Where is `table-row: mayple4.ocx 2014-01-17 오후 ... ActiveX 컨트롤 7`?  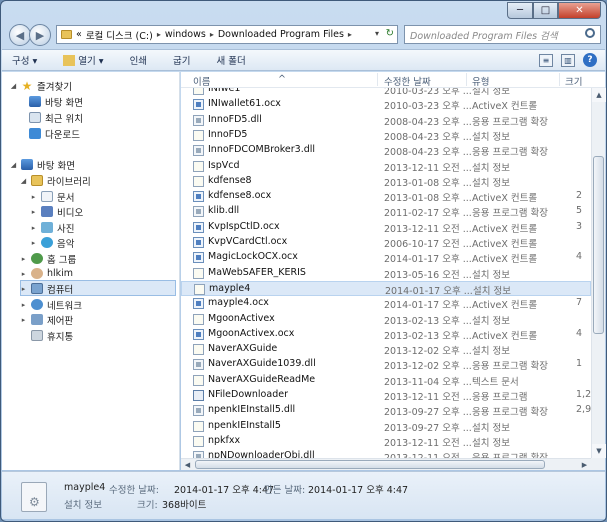
table-row: mayple4.ocx 2014-01-17 오후 ... ActiveX 컨트롤 7 is located at coordinates (386, 303).